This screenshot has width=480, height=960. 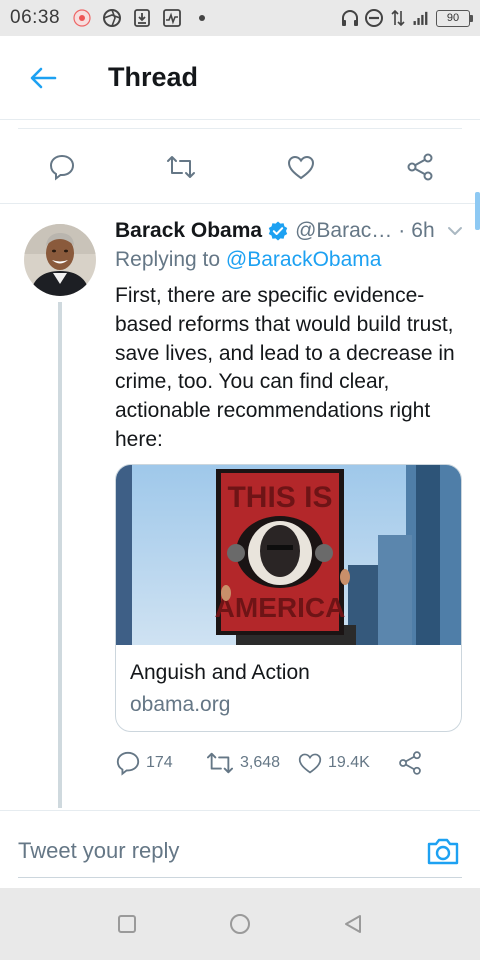 What do you see at coordinates (82, 18) in the screenshot?
I see `notification-icon` at bounding box center [82, 18].